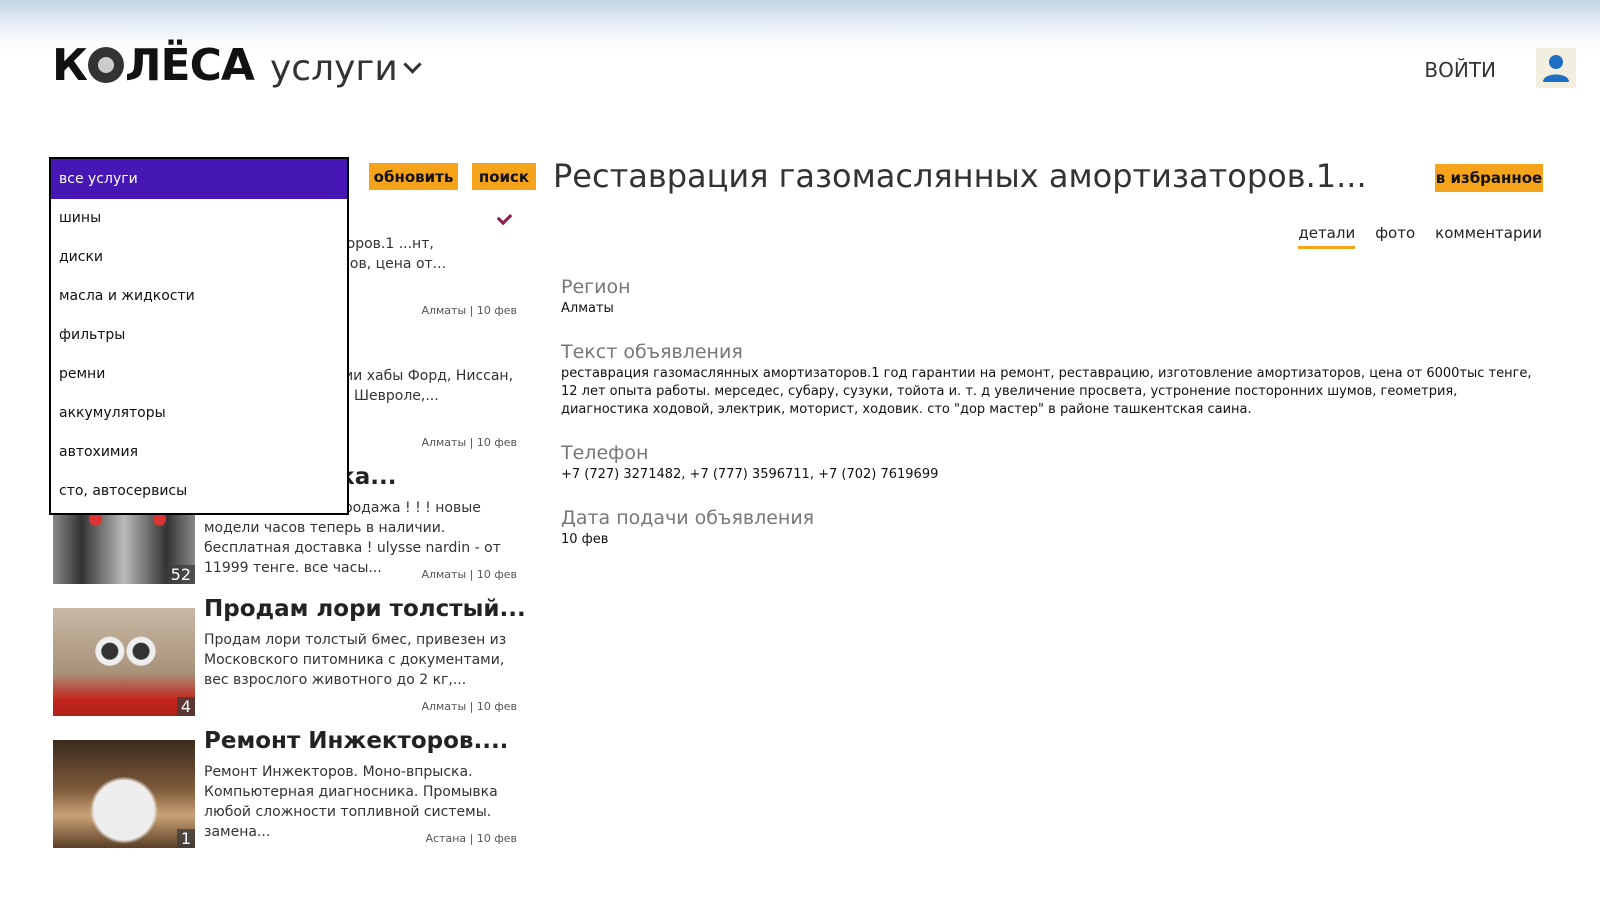 The width and height of the screenshot is (1600, 900). I want to click on dropdown-option-autochemistry: автохимия, so click(199, 452).